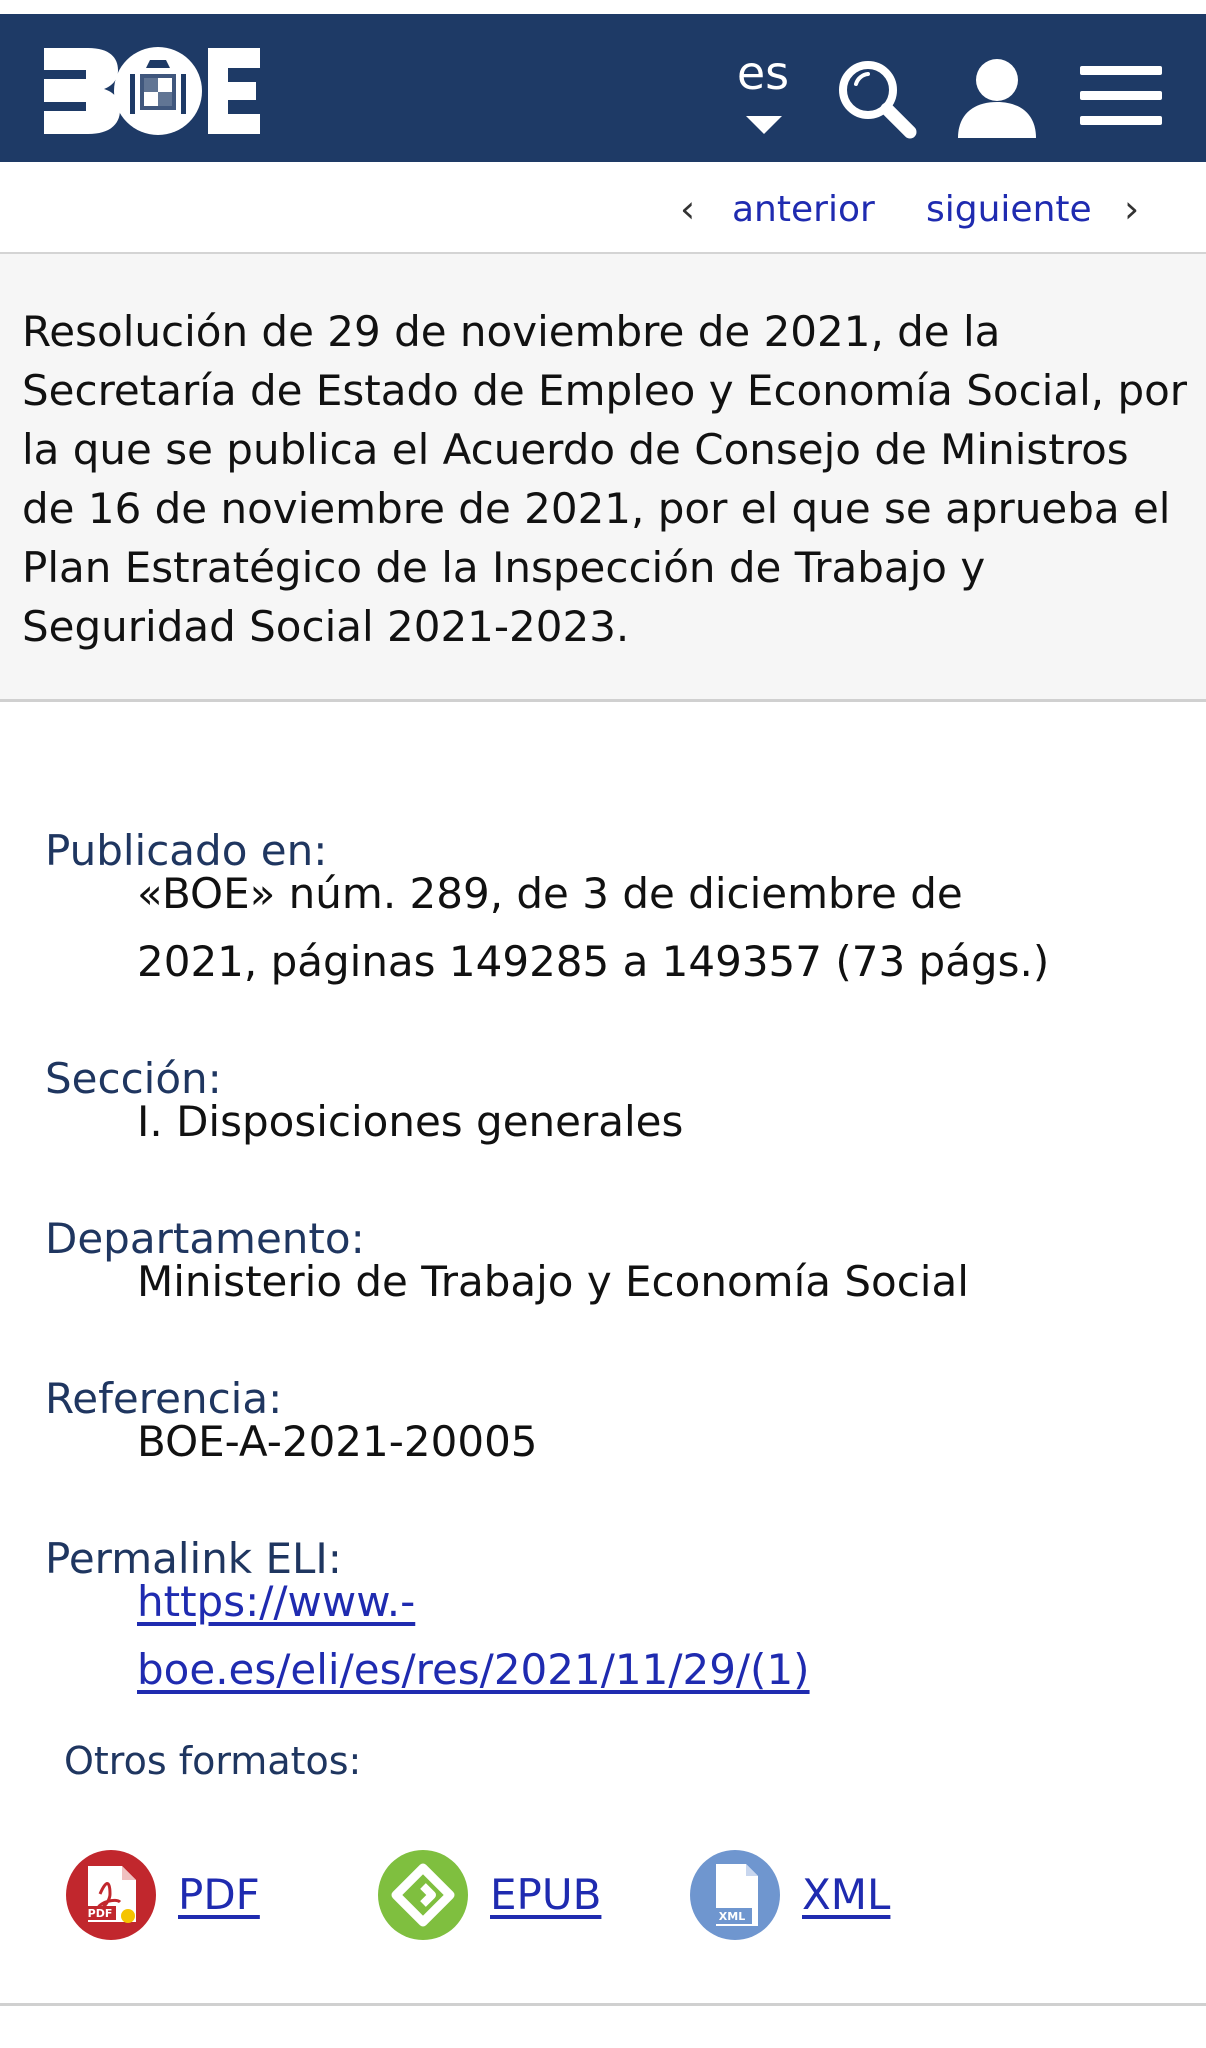 The height and width of the screenshot is (2048, 1206). What do you see at coordinates (423, 1895) in the screenshot?
I see `epub-icon` at bounding box center [423, 1895].